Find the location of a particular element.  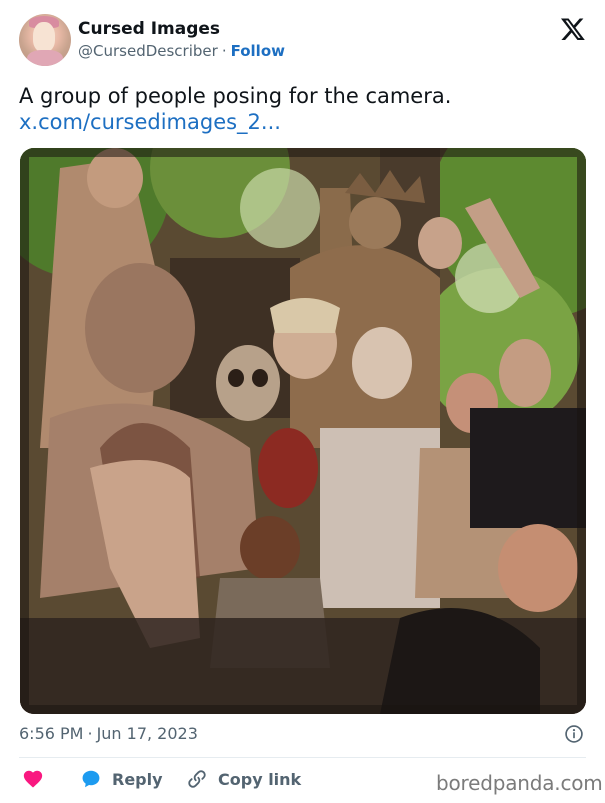

divider is located at coordinates (302, 757).